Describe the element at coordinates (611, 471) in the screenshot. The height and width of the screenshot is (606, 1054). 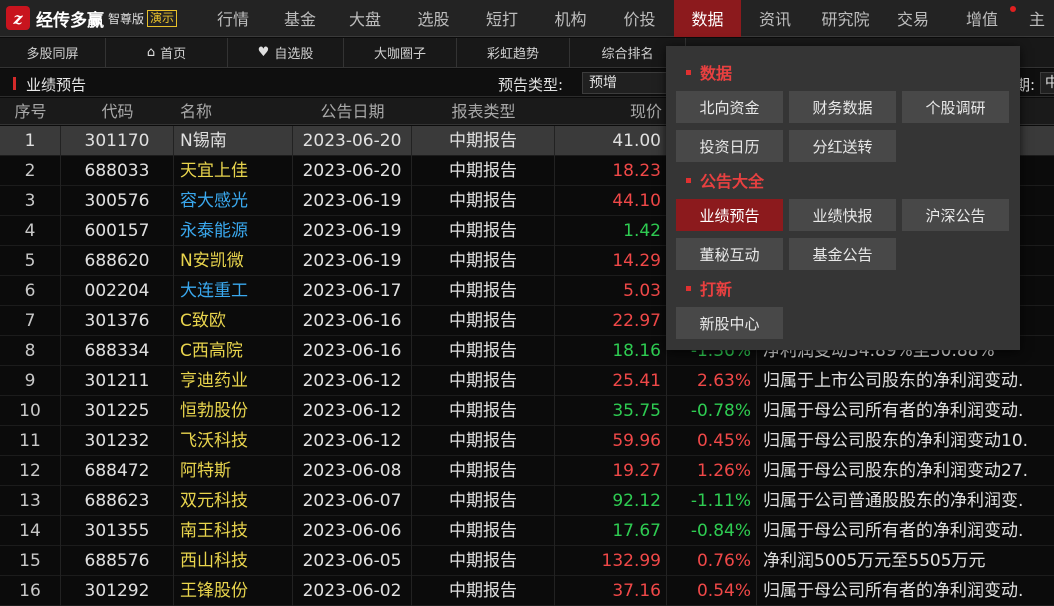
I see `cell-price: 19.27` at that location.